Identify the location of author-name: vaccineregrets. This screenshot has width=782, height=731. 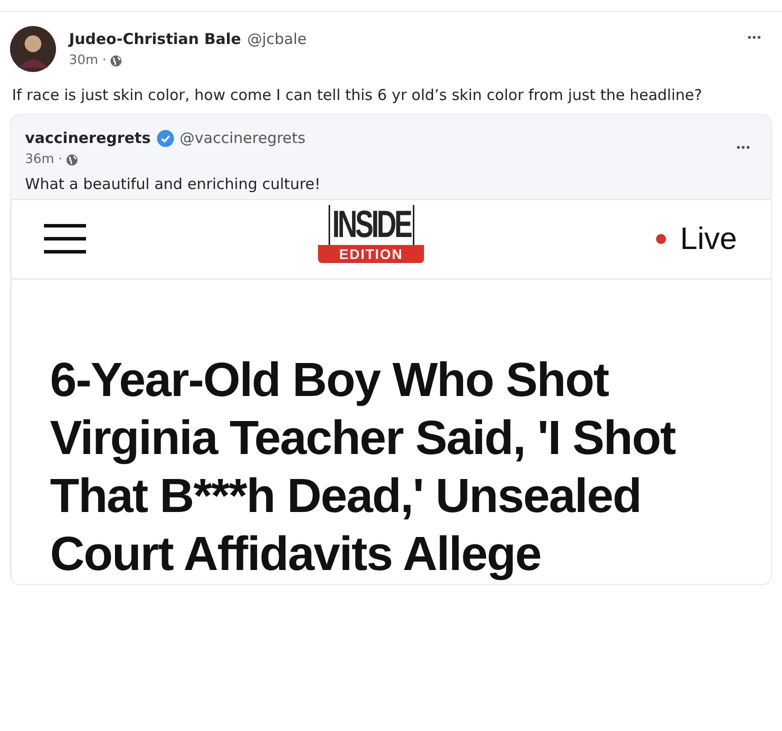
(88, 138).